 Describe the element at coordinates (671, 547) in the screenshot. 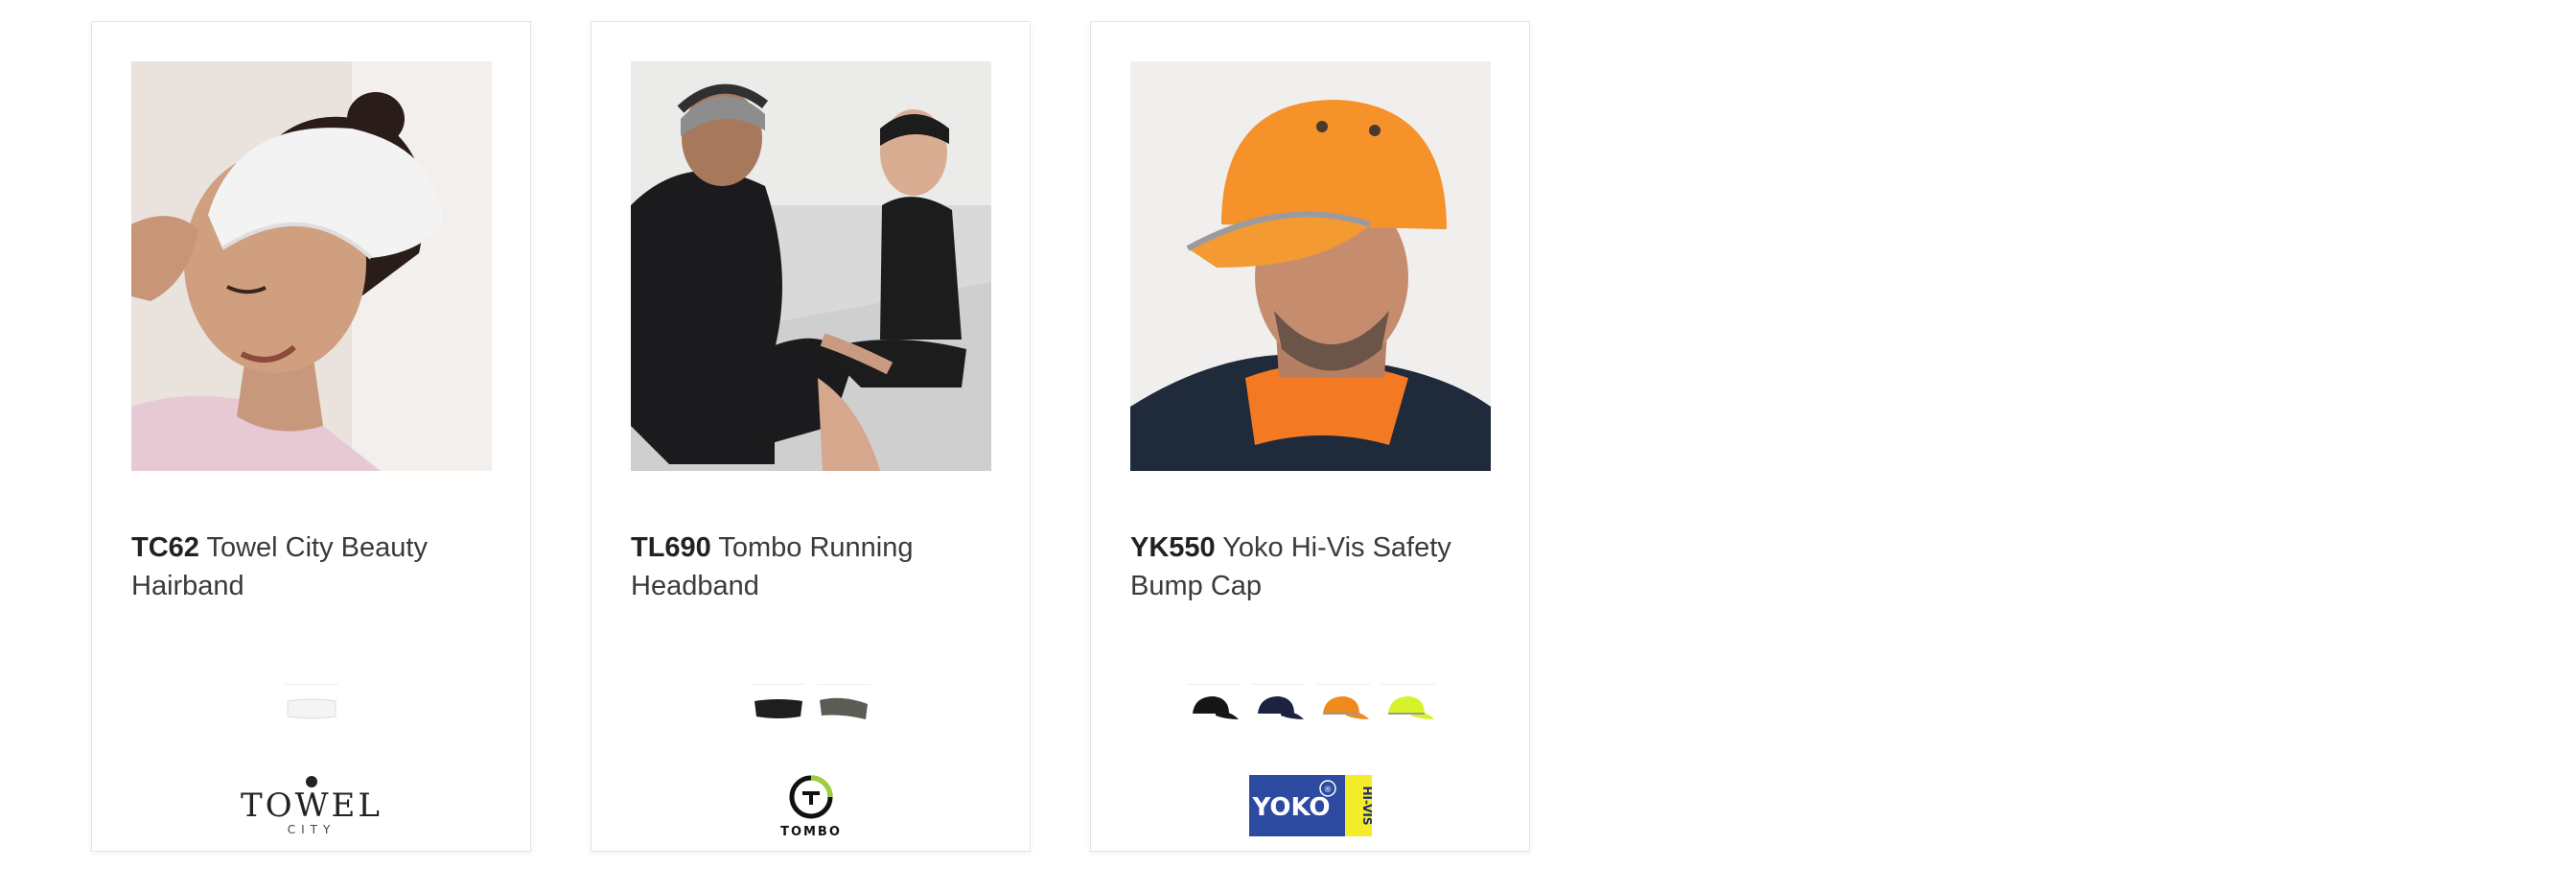

I see `product-code: TL690` at that location.